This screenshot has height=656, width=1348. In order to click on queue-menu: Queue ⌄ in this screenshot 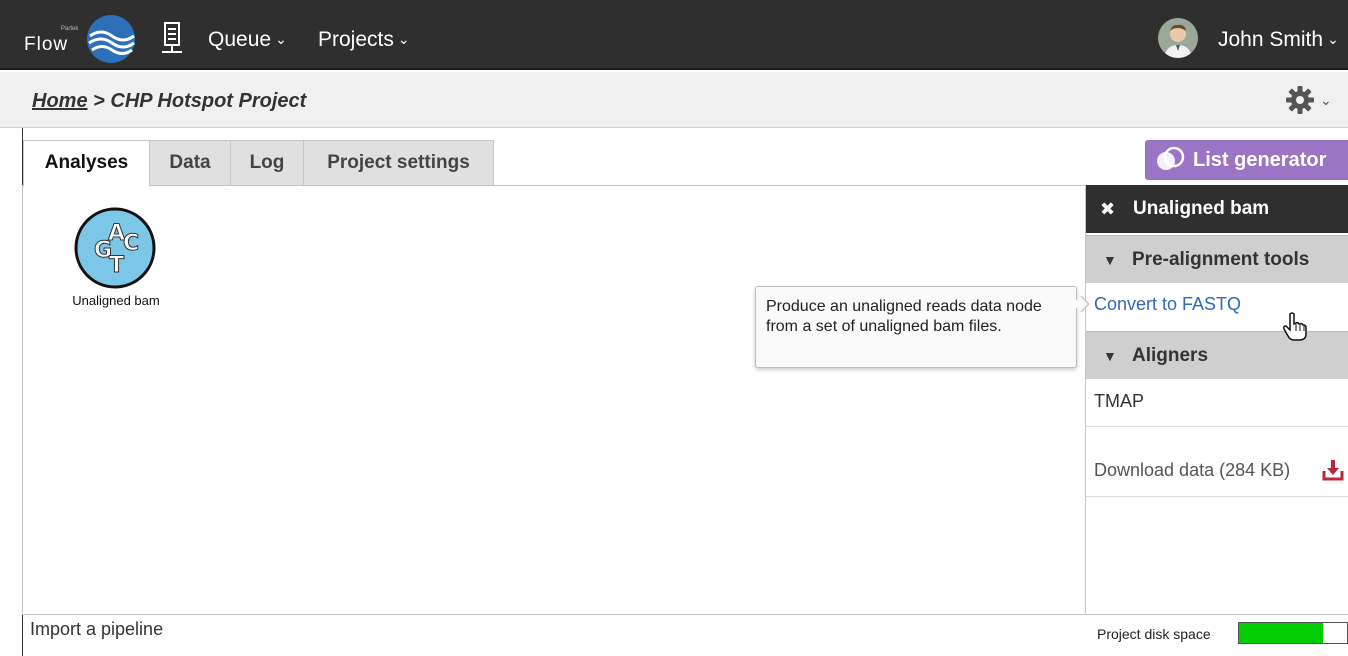, I will do `click(247, 40)`.